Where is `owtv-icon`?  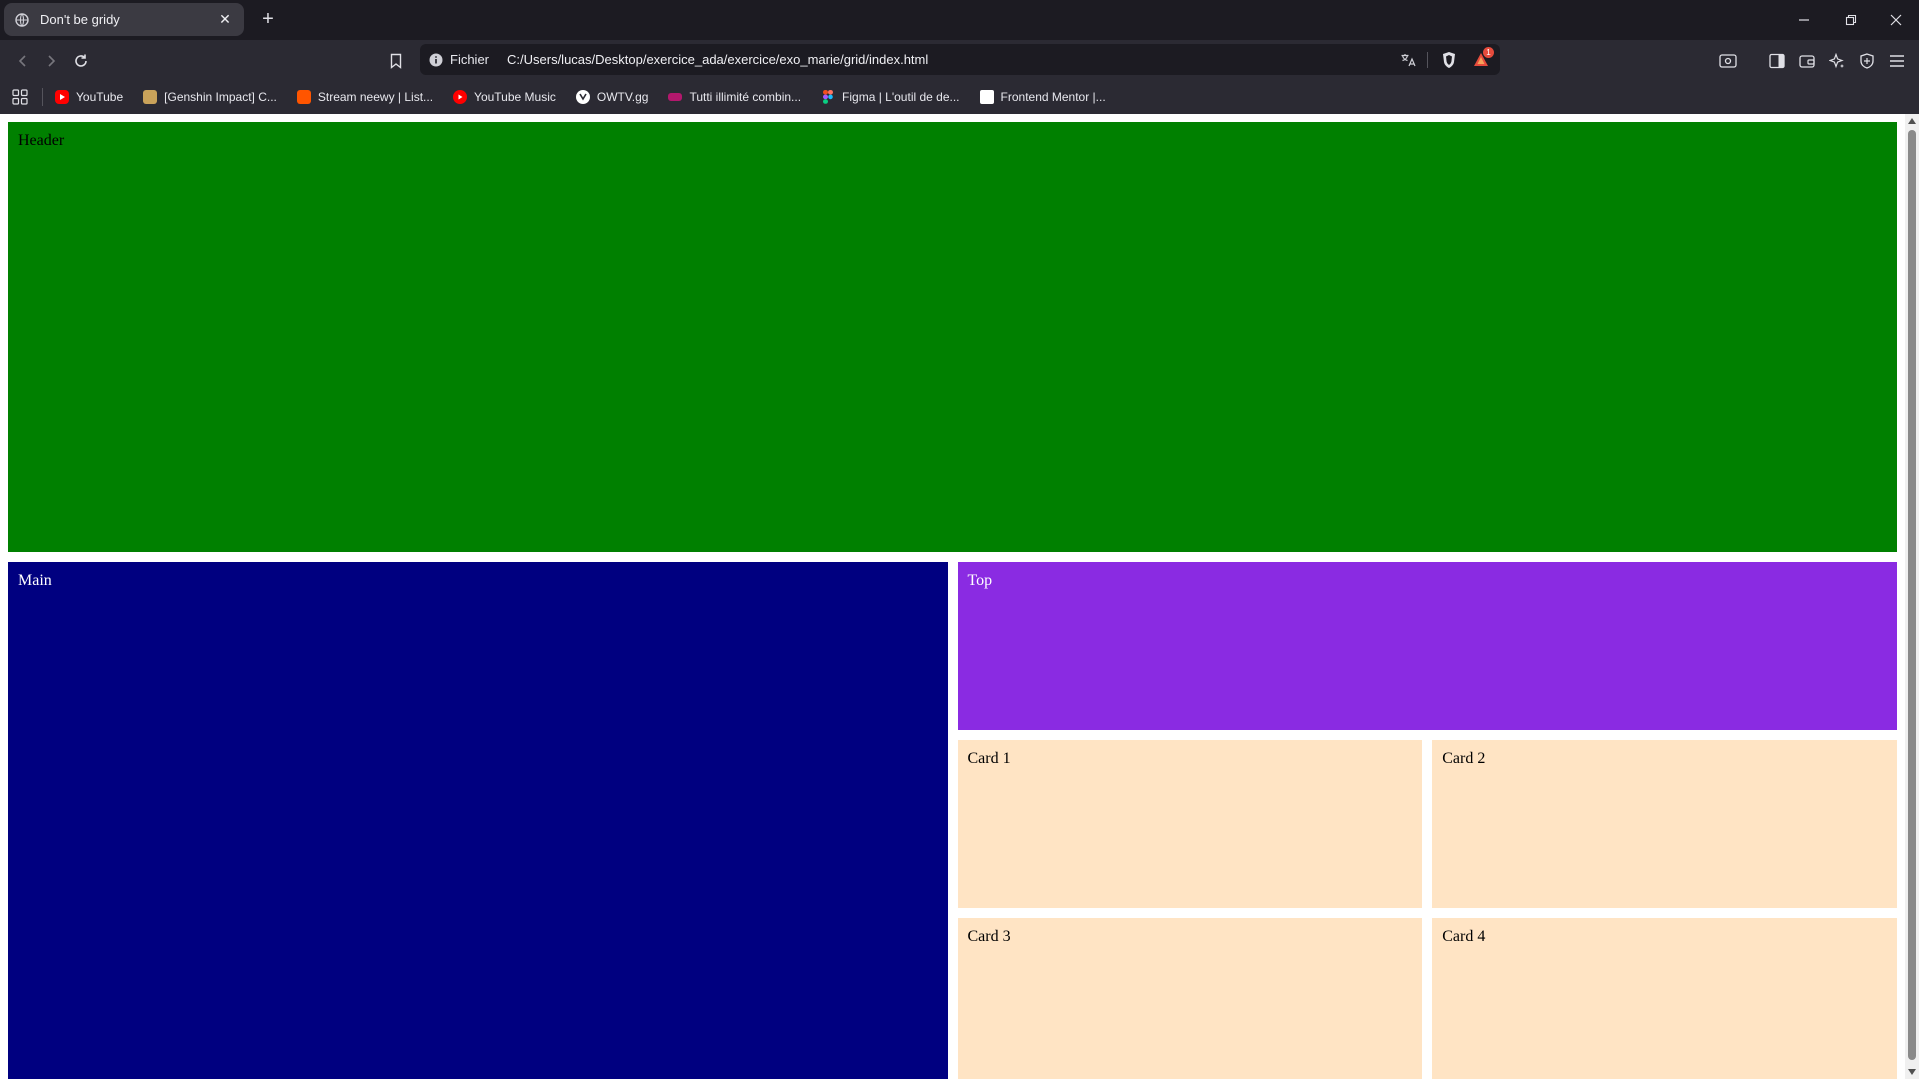
owtv-icon is located at coordinates (582, 97).